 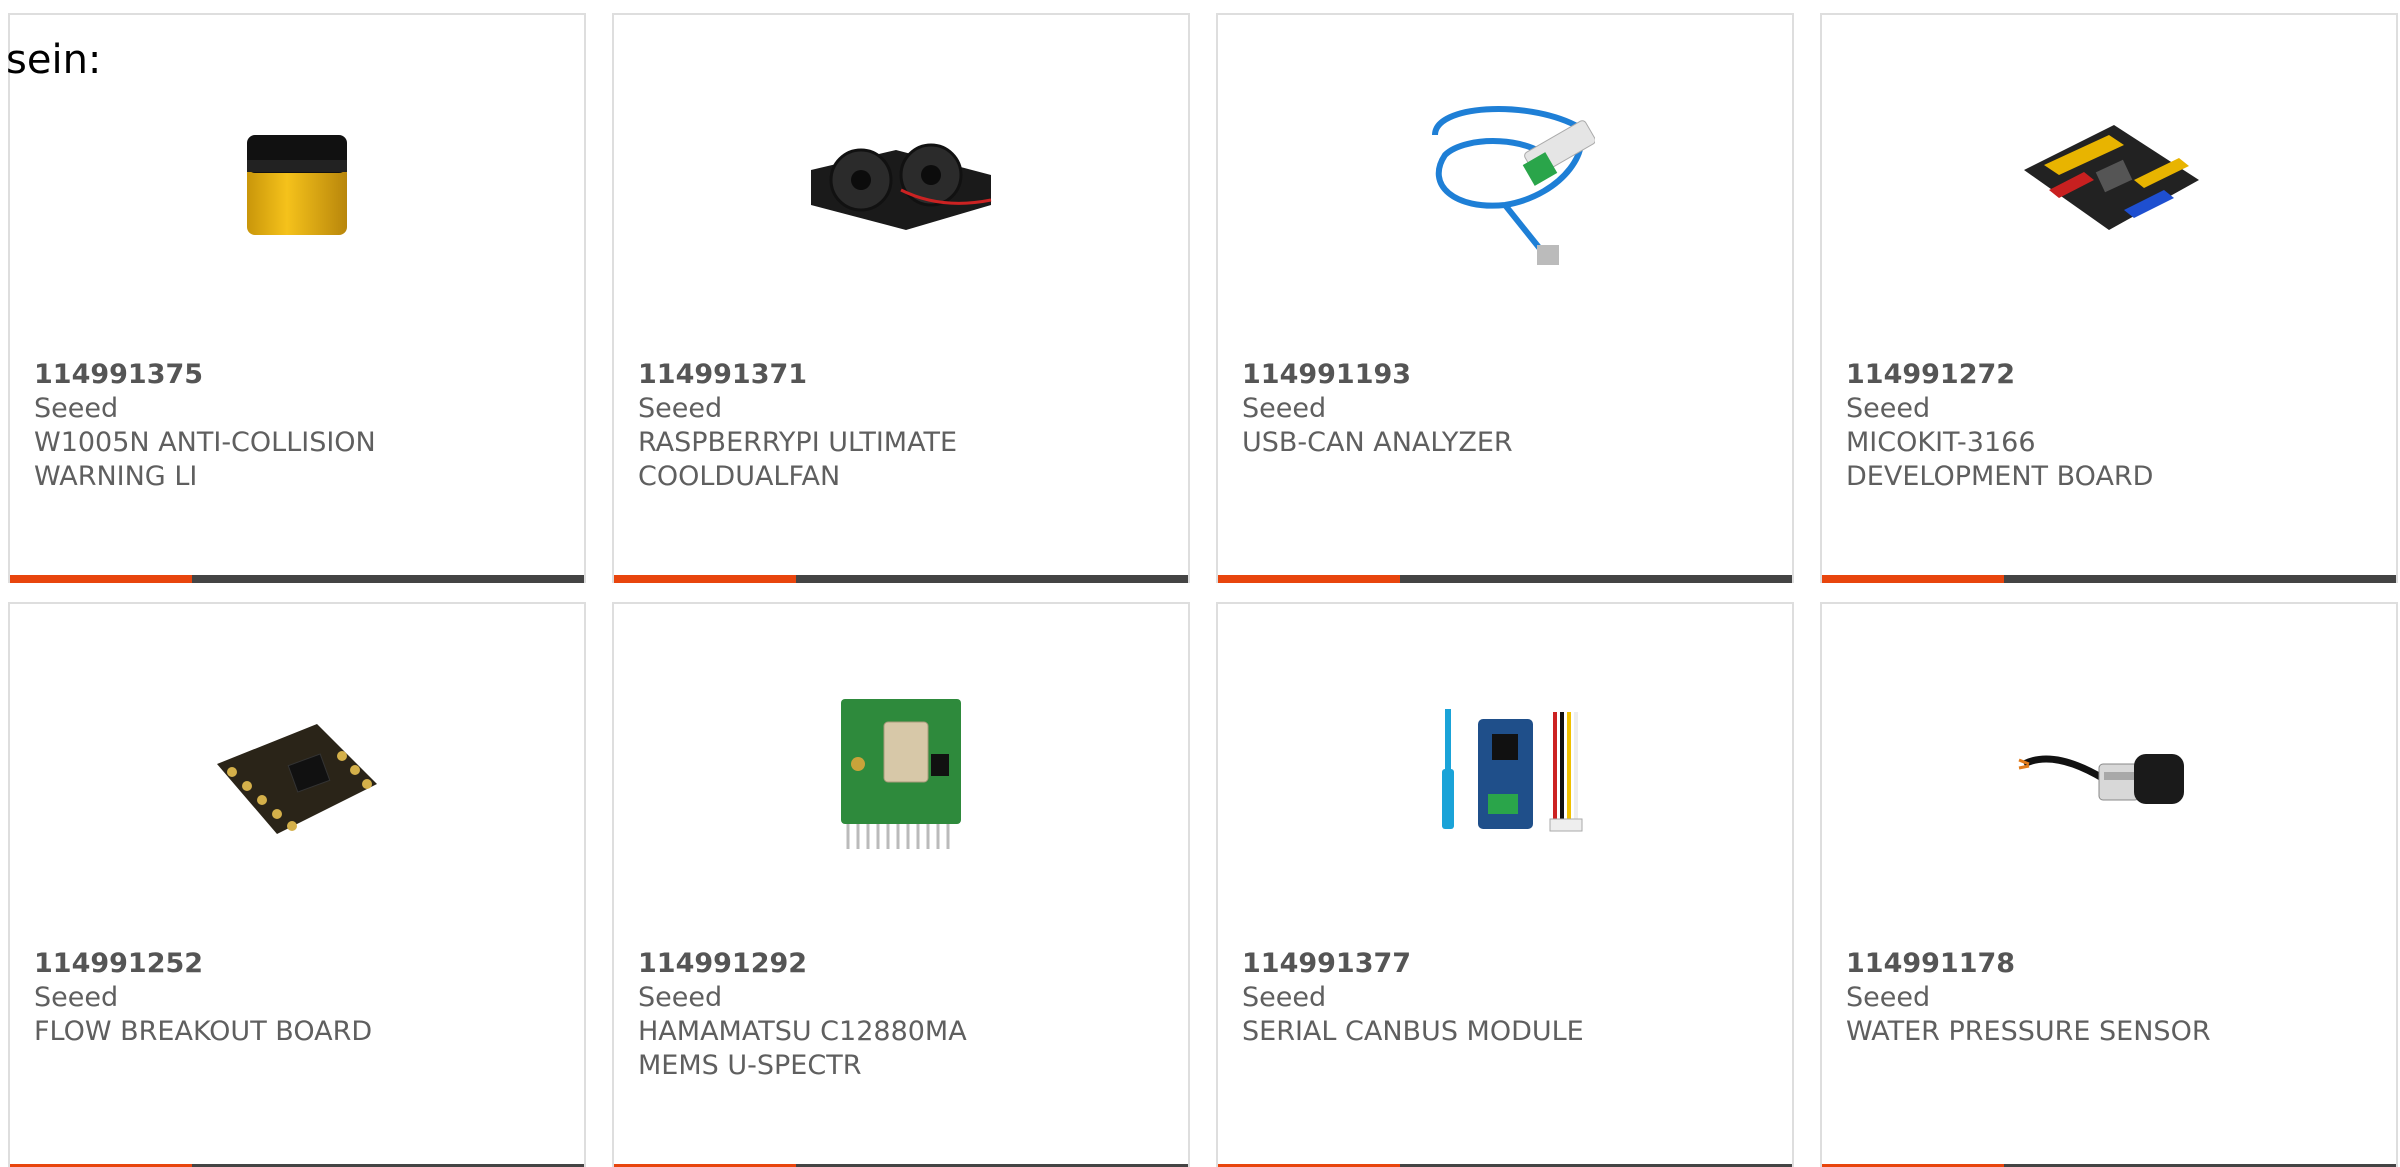 What do you see at coordinates (833, 1049) in the screenshot?
I see `product-name: HAMAMATSU C12880MA MEMS U-SPECTR` at bounding box center [833, 1049].